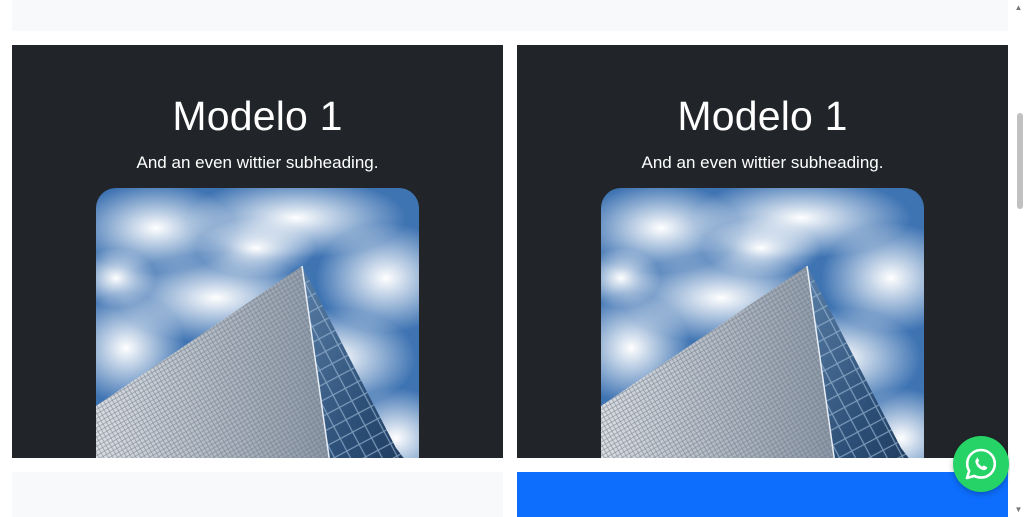 The width and height of the screenshot is (1027, 517). Describe the element at coordinates (1018, 8) in the screenshot. I see `scroll-up-arrow-icon: ▲` at that location.